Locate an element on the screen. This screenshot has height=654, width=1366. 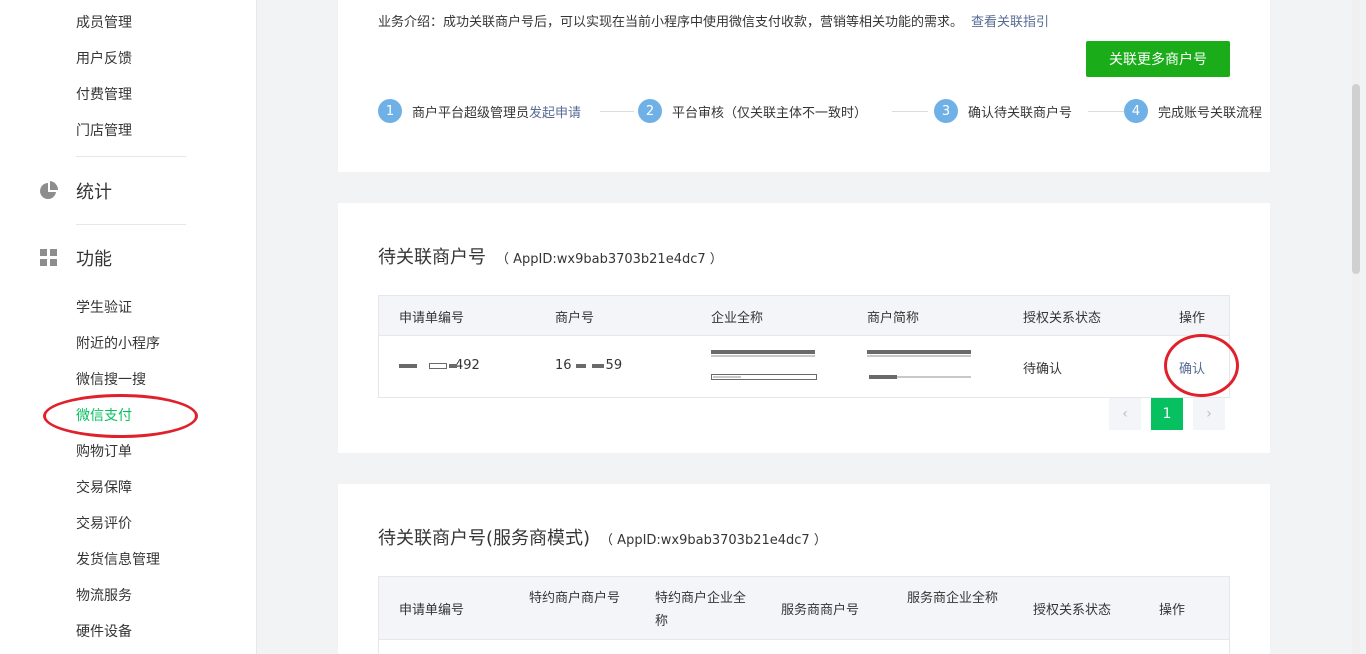
sidebar-item-student-verify: 学生验证 is located at coordinates (104, 308).